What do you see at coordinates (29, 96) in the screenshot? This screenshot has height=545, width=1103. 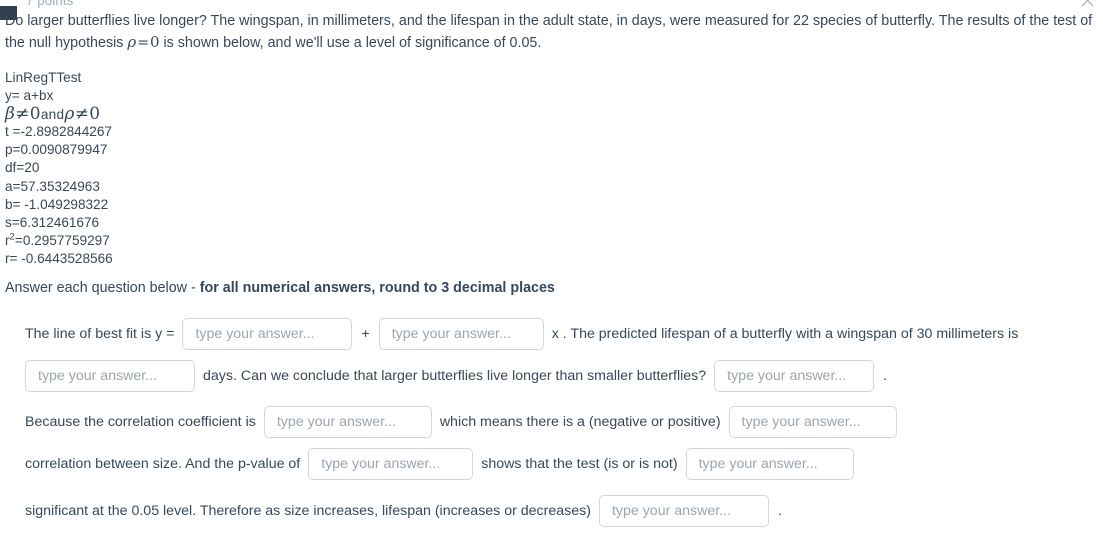 I see `calc-model: y= a+bx` at bounding box center [29, 96].